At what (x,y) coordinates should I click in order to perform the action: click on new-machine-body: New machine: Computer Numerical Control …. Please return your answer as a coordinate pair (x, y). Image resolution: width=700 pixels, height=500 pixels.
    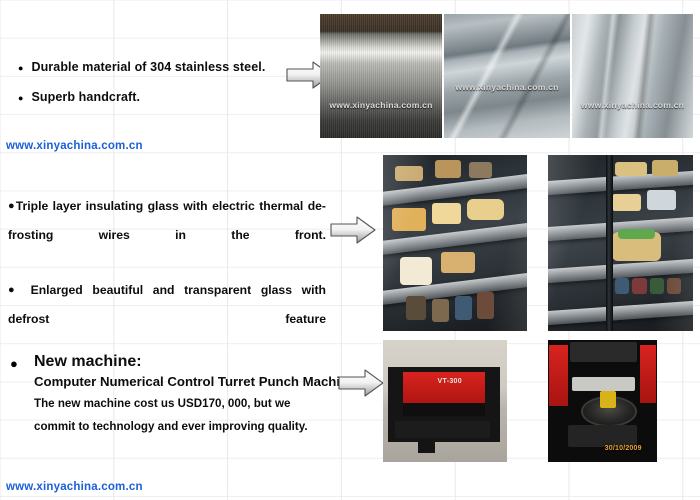
    Looking at the image, I should click on (195, 395).